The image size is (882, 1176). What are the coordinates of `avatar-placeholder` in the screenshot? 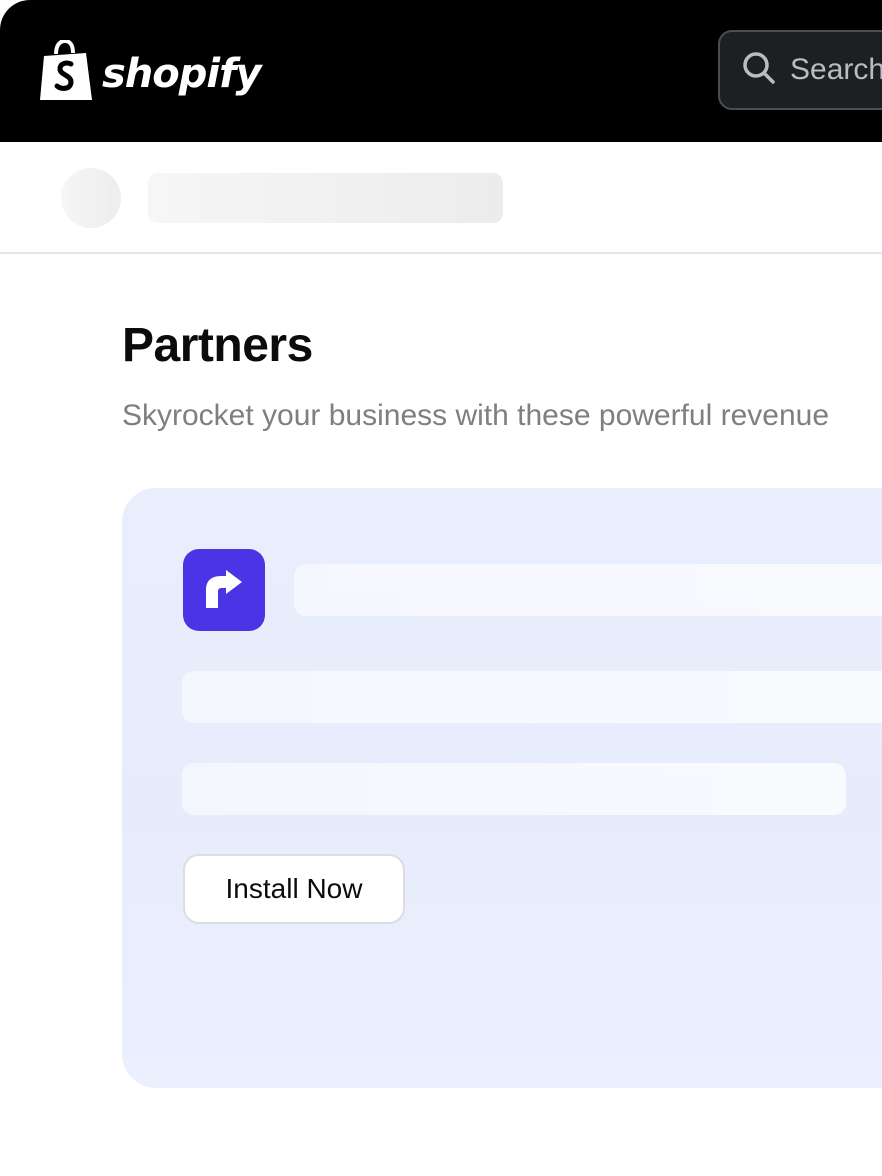 It's located at (91, 198).